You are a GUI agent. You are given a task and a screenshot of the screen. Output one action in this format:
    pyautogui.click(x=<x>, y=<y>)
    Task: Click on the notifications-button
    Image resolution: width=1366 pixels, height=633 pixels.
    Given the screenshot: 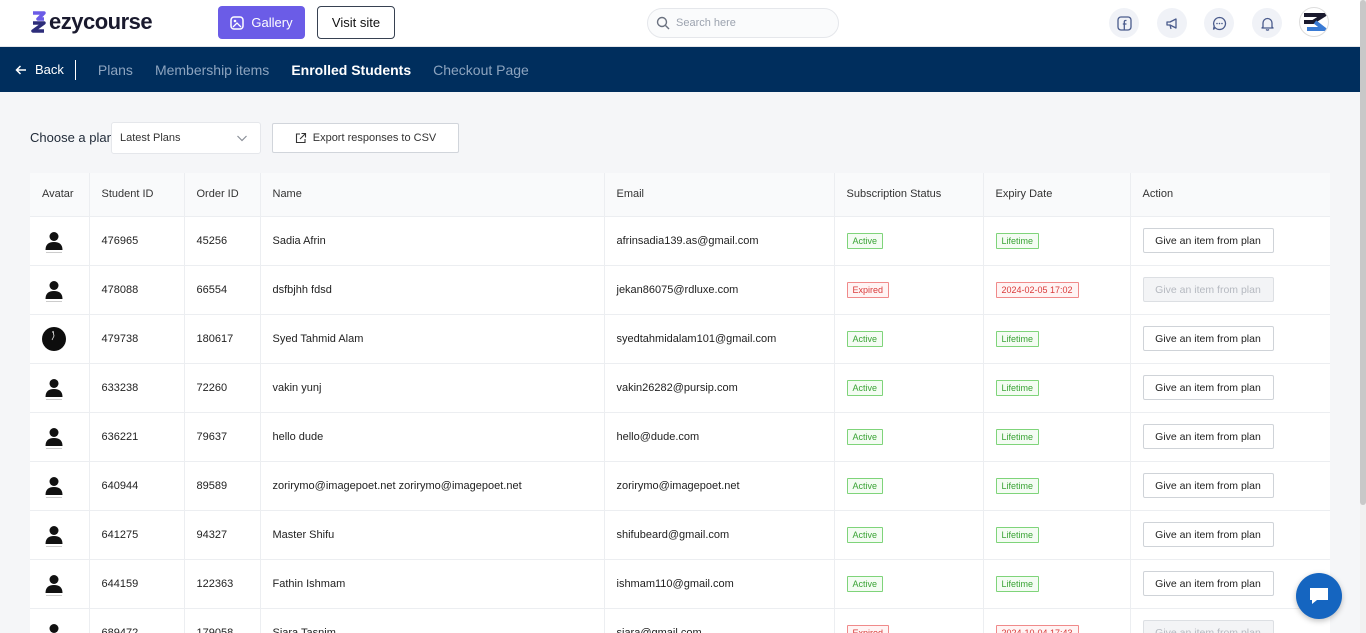 What is the action you would take?
    pyautogui.click(x=1267, y=23)
    